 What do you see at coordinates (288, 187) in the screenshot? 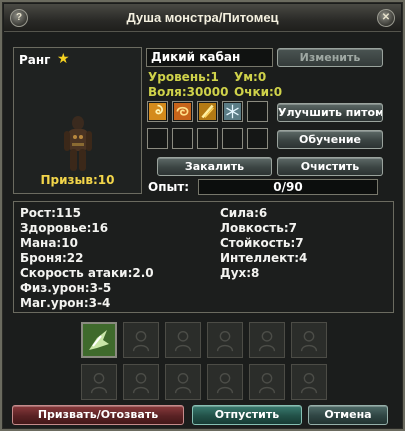
I see `experience-bar: 0/90` at bounding box center [288, 187].